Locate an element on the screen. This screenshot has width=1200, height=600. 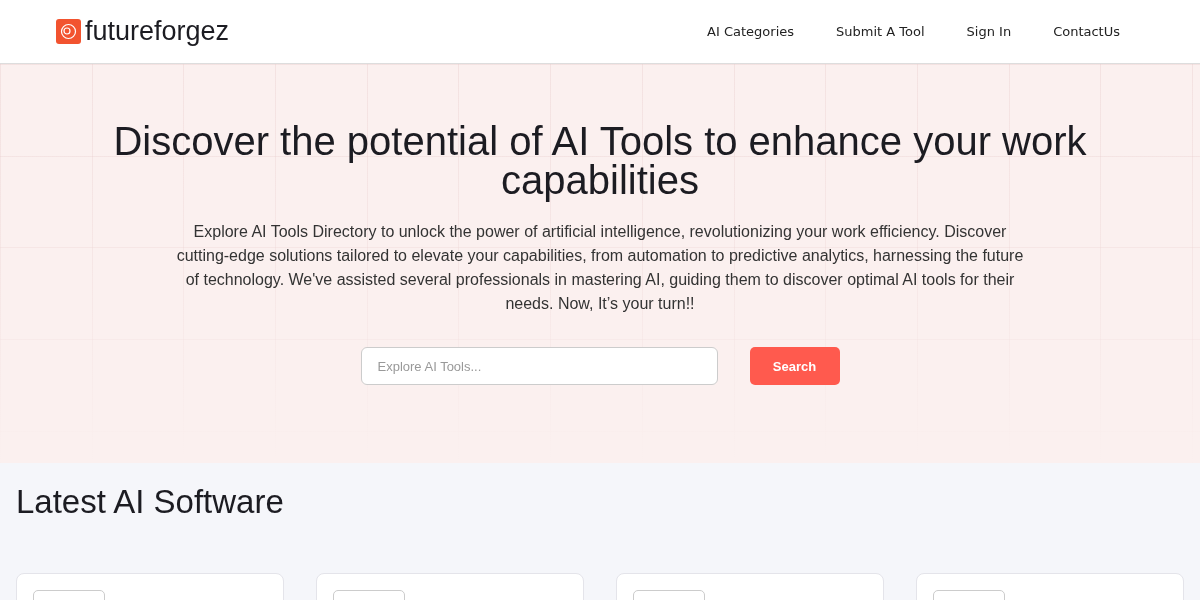
section-title: Latest AI Software is located at coordinates (150, 502).